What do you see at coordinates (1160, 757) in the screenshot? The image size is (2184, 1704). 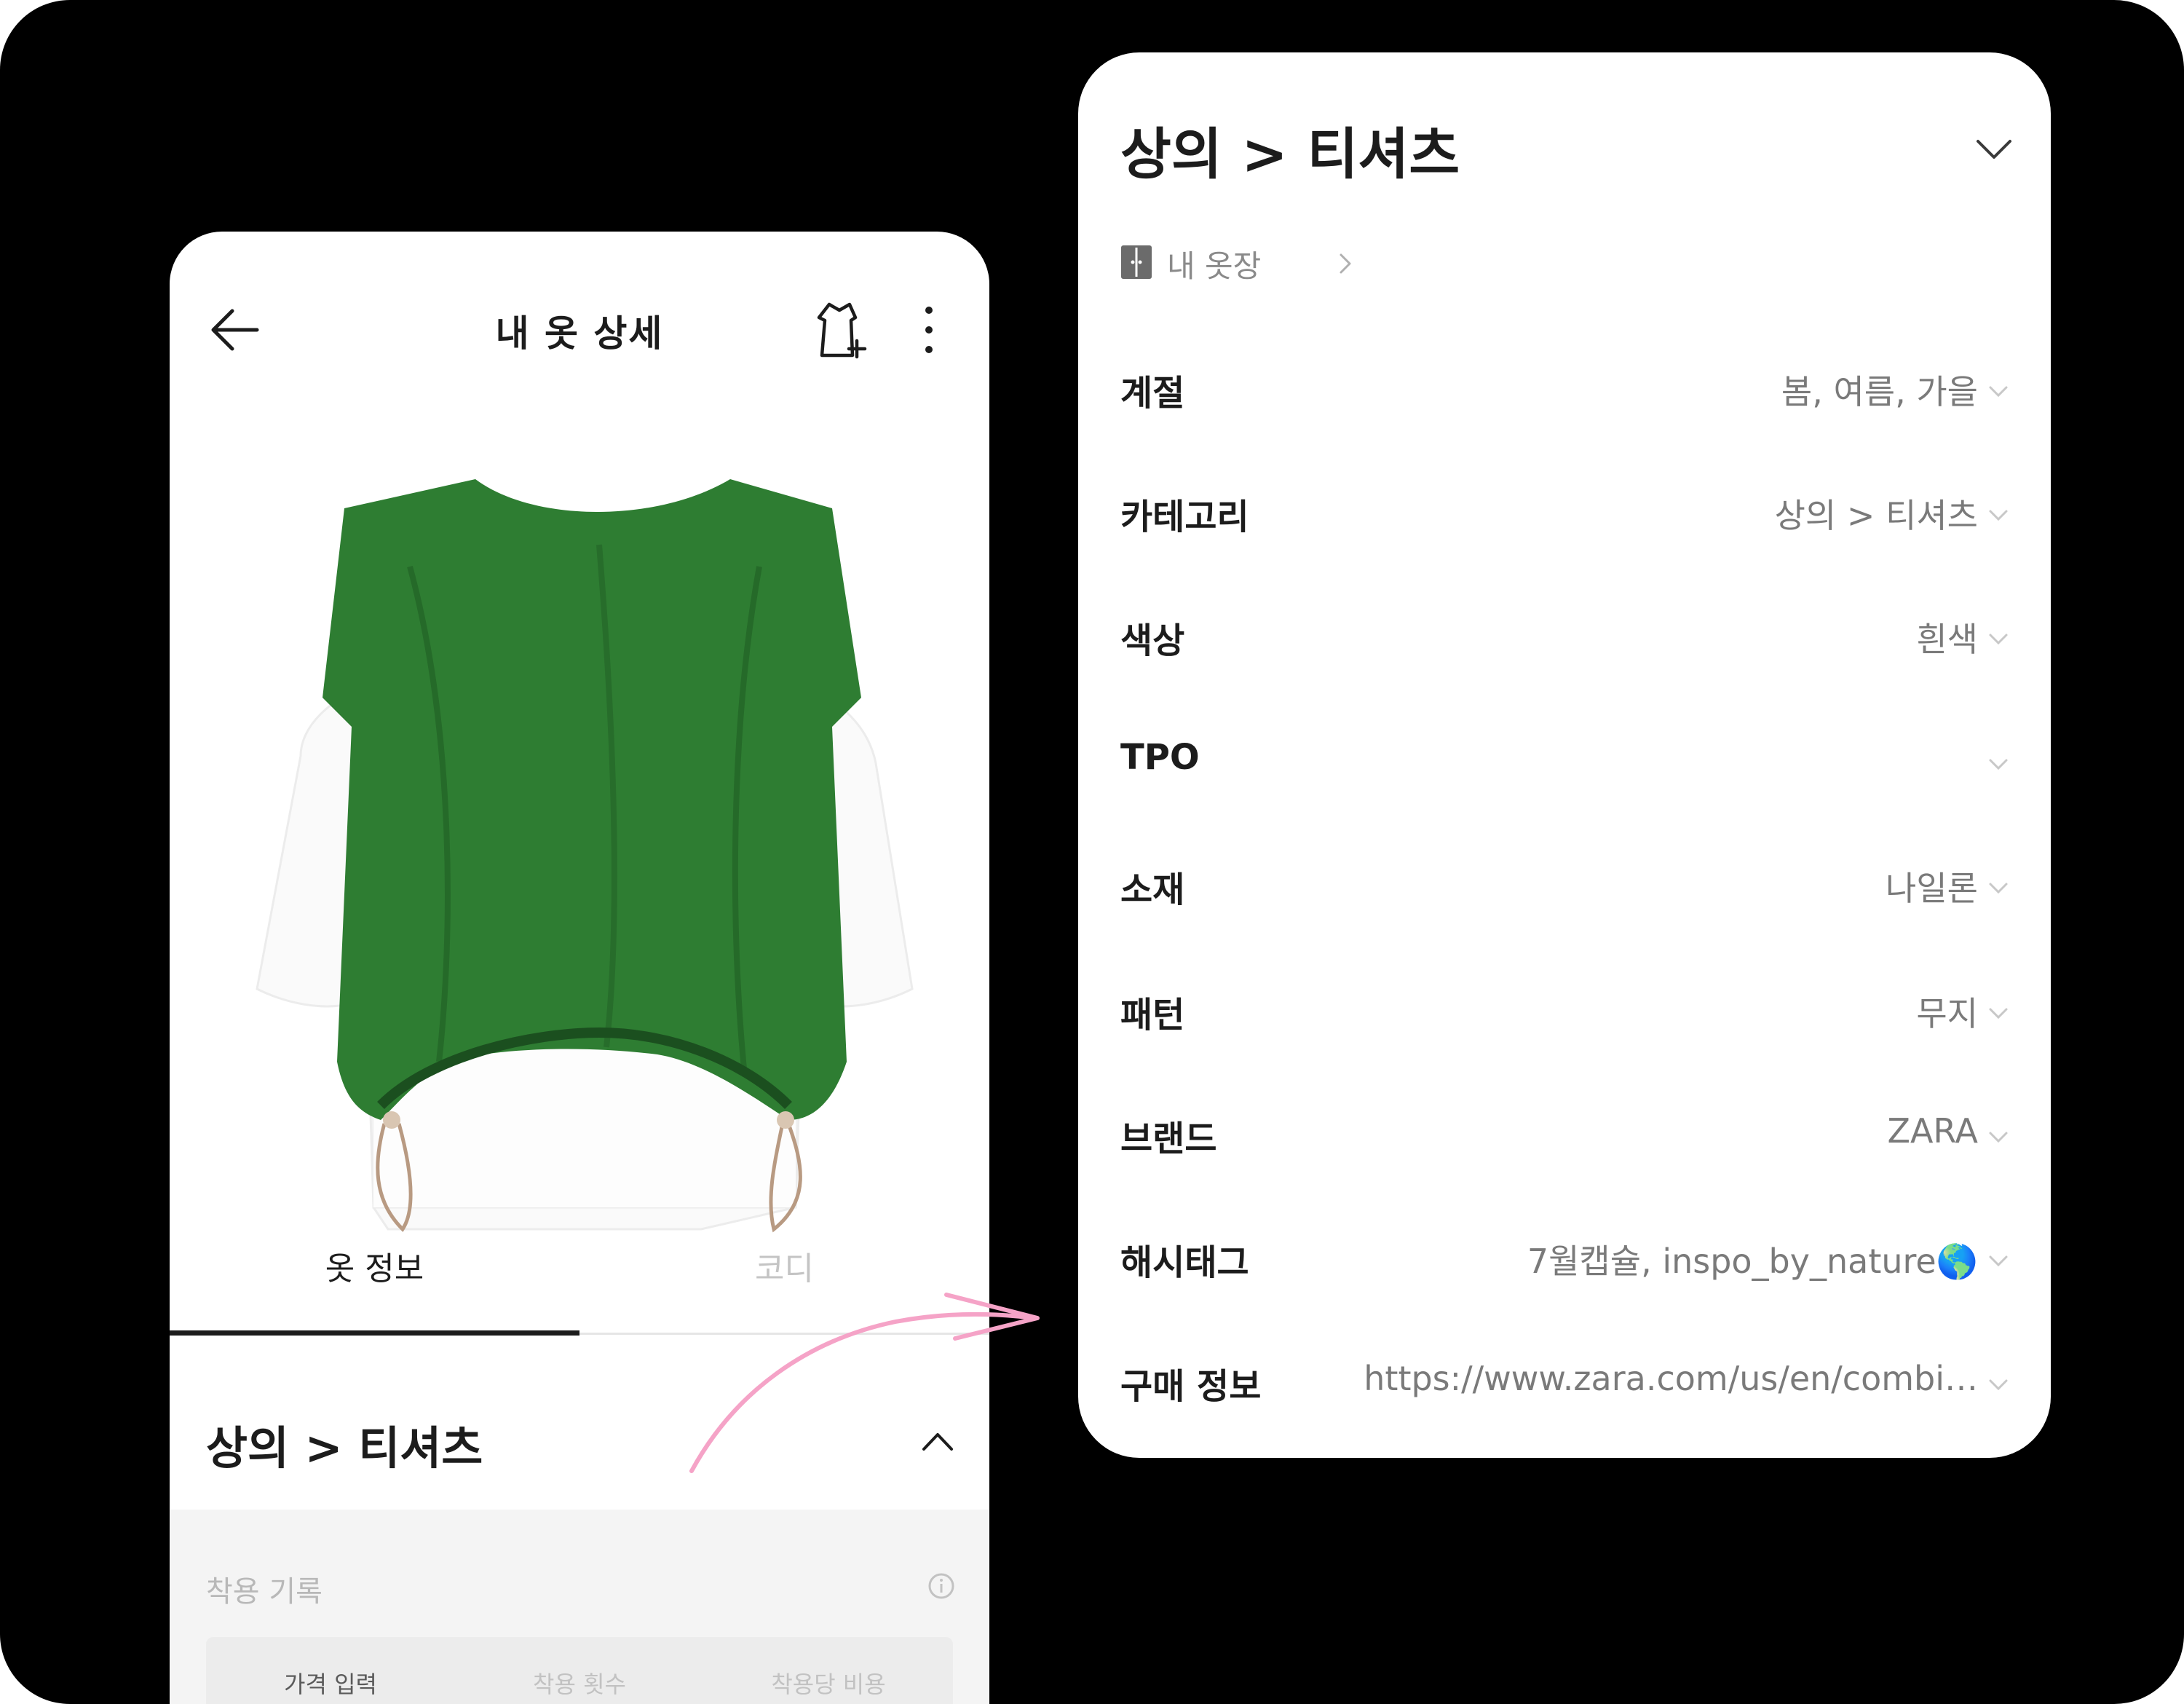 I see `row-label: TPO` at bounding box center [1160, 757].